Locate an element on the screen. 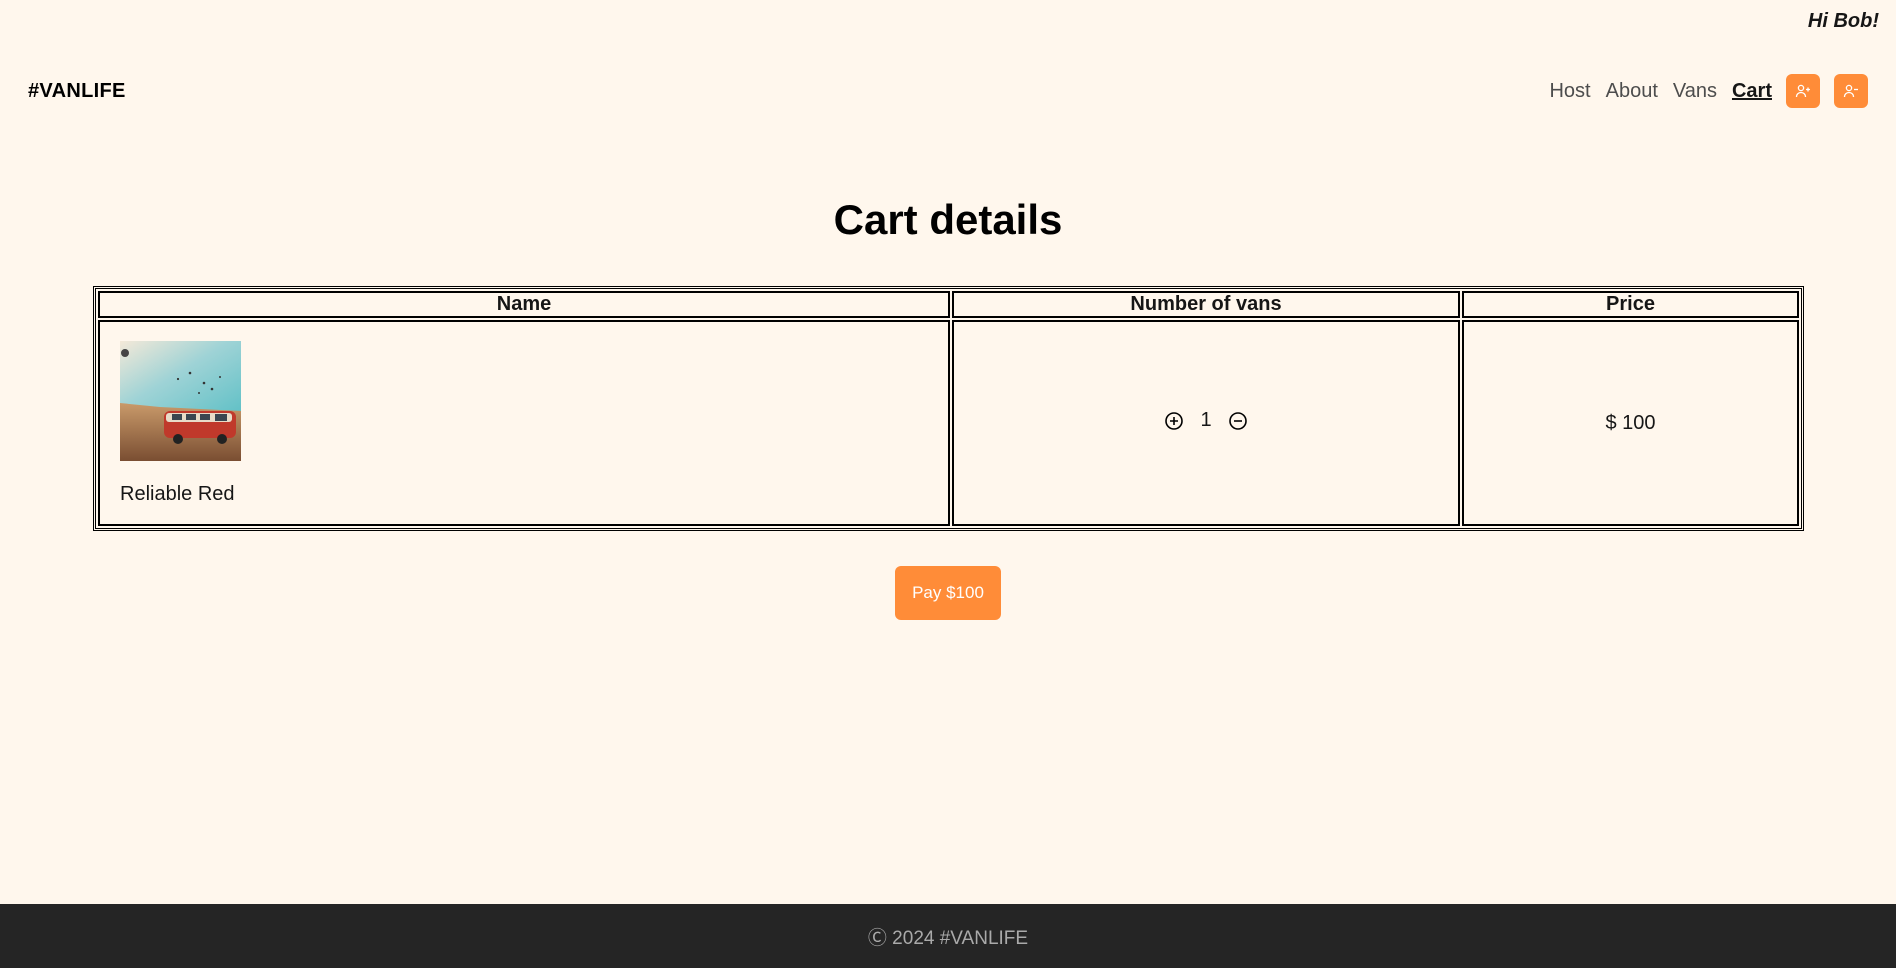  footer-copyright: Ⓒ 2024 #VANLIFE is located at coordinates (948, 938).